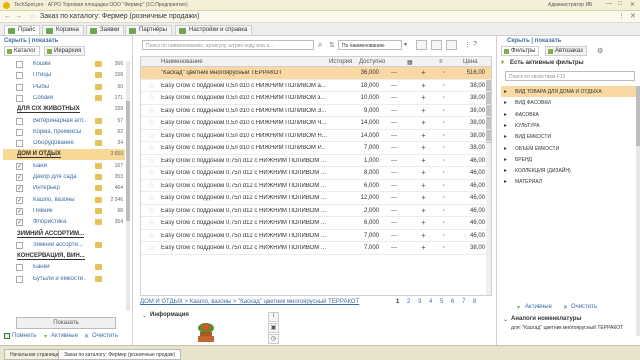 The width and height of the screenshot is (640, 360). What do you see at coordinates (64, 98) in the screenshot?
I see `catalog-item: Собаки 171` at bounding box center [64, 98].